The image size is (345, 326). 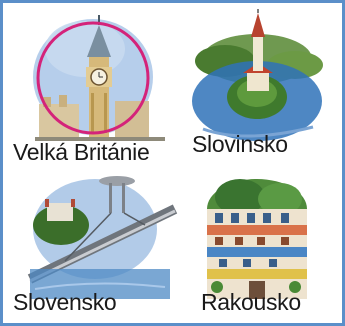 I want to click on country-label: Rakousko, so click(x=251, y=302).